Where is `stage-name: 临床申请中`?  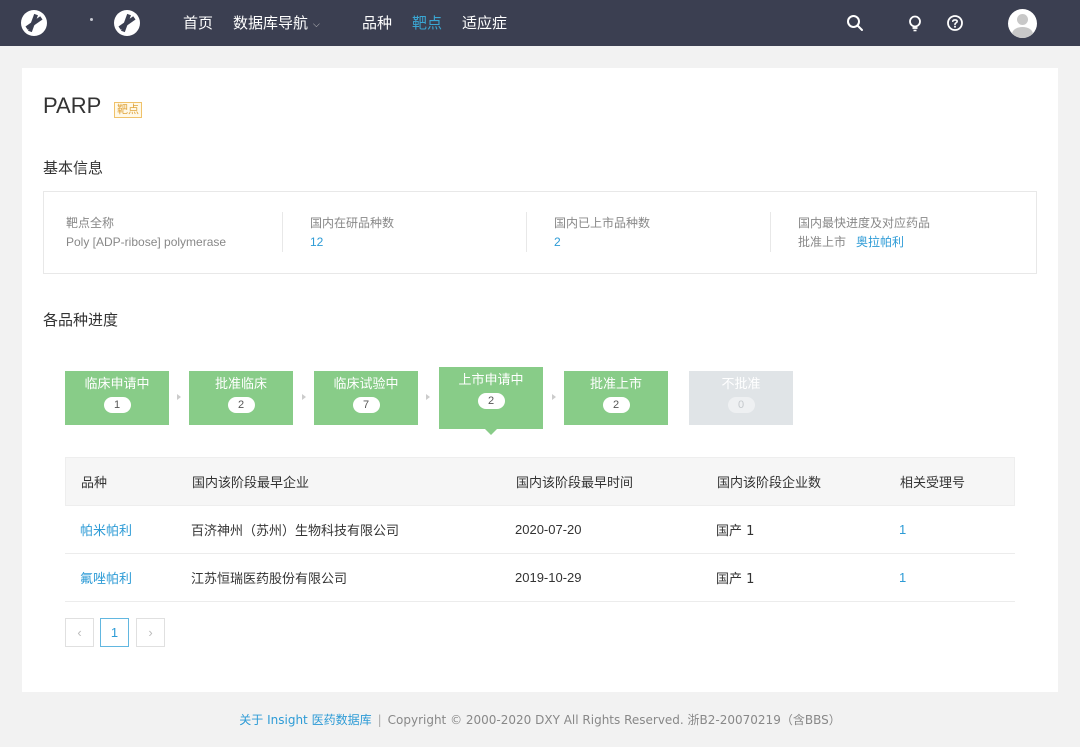 stage-name: 临床申请中 is located at coordinates (117, 384).